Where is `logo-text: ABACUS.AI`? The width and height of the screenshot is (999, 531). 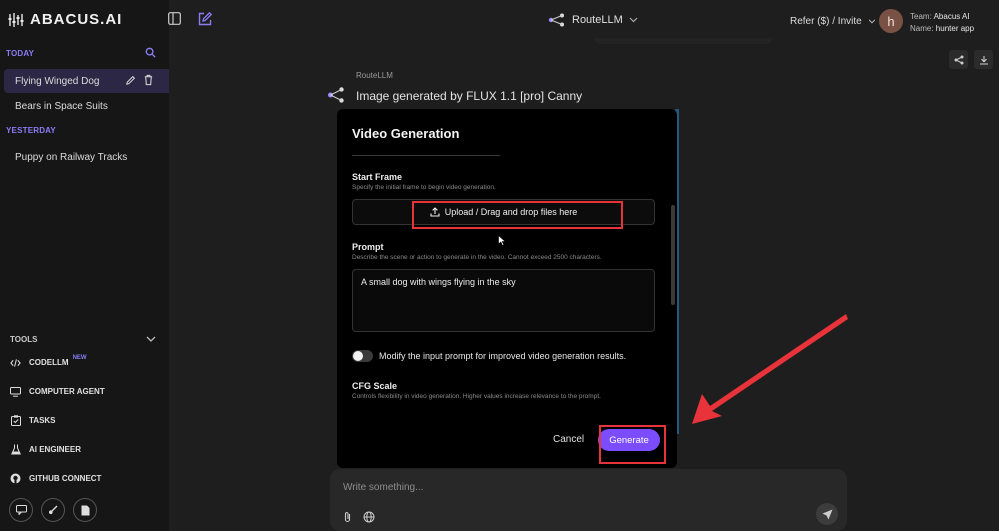
logo-text: ABACUS.AI is located at coordinates (76, 19).